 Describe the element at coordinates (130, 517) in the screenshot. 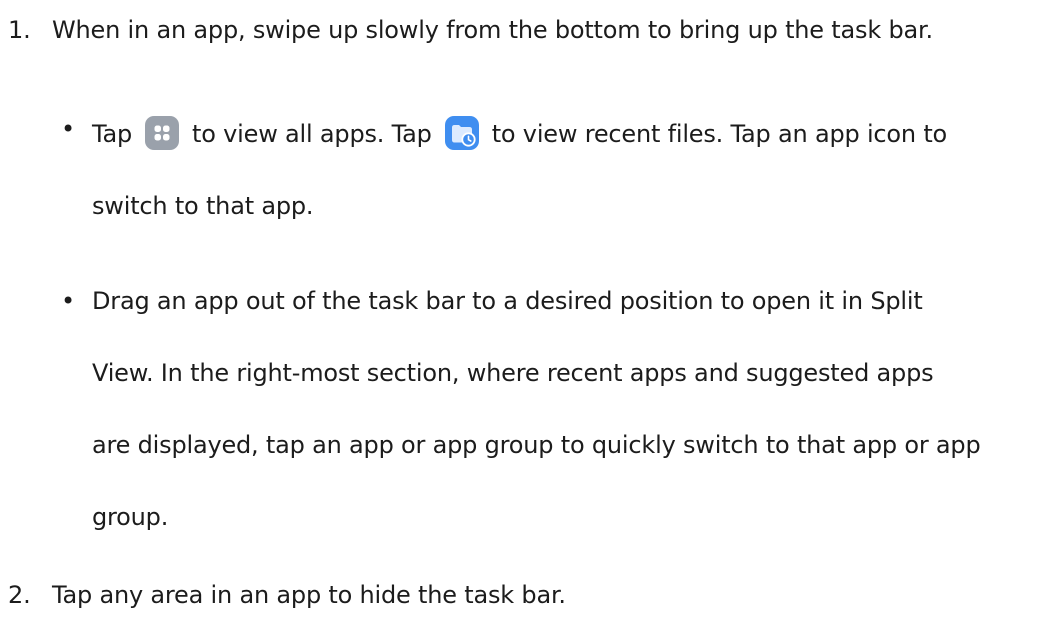

I see `bullet-line: group.` at that location.